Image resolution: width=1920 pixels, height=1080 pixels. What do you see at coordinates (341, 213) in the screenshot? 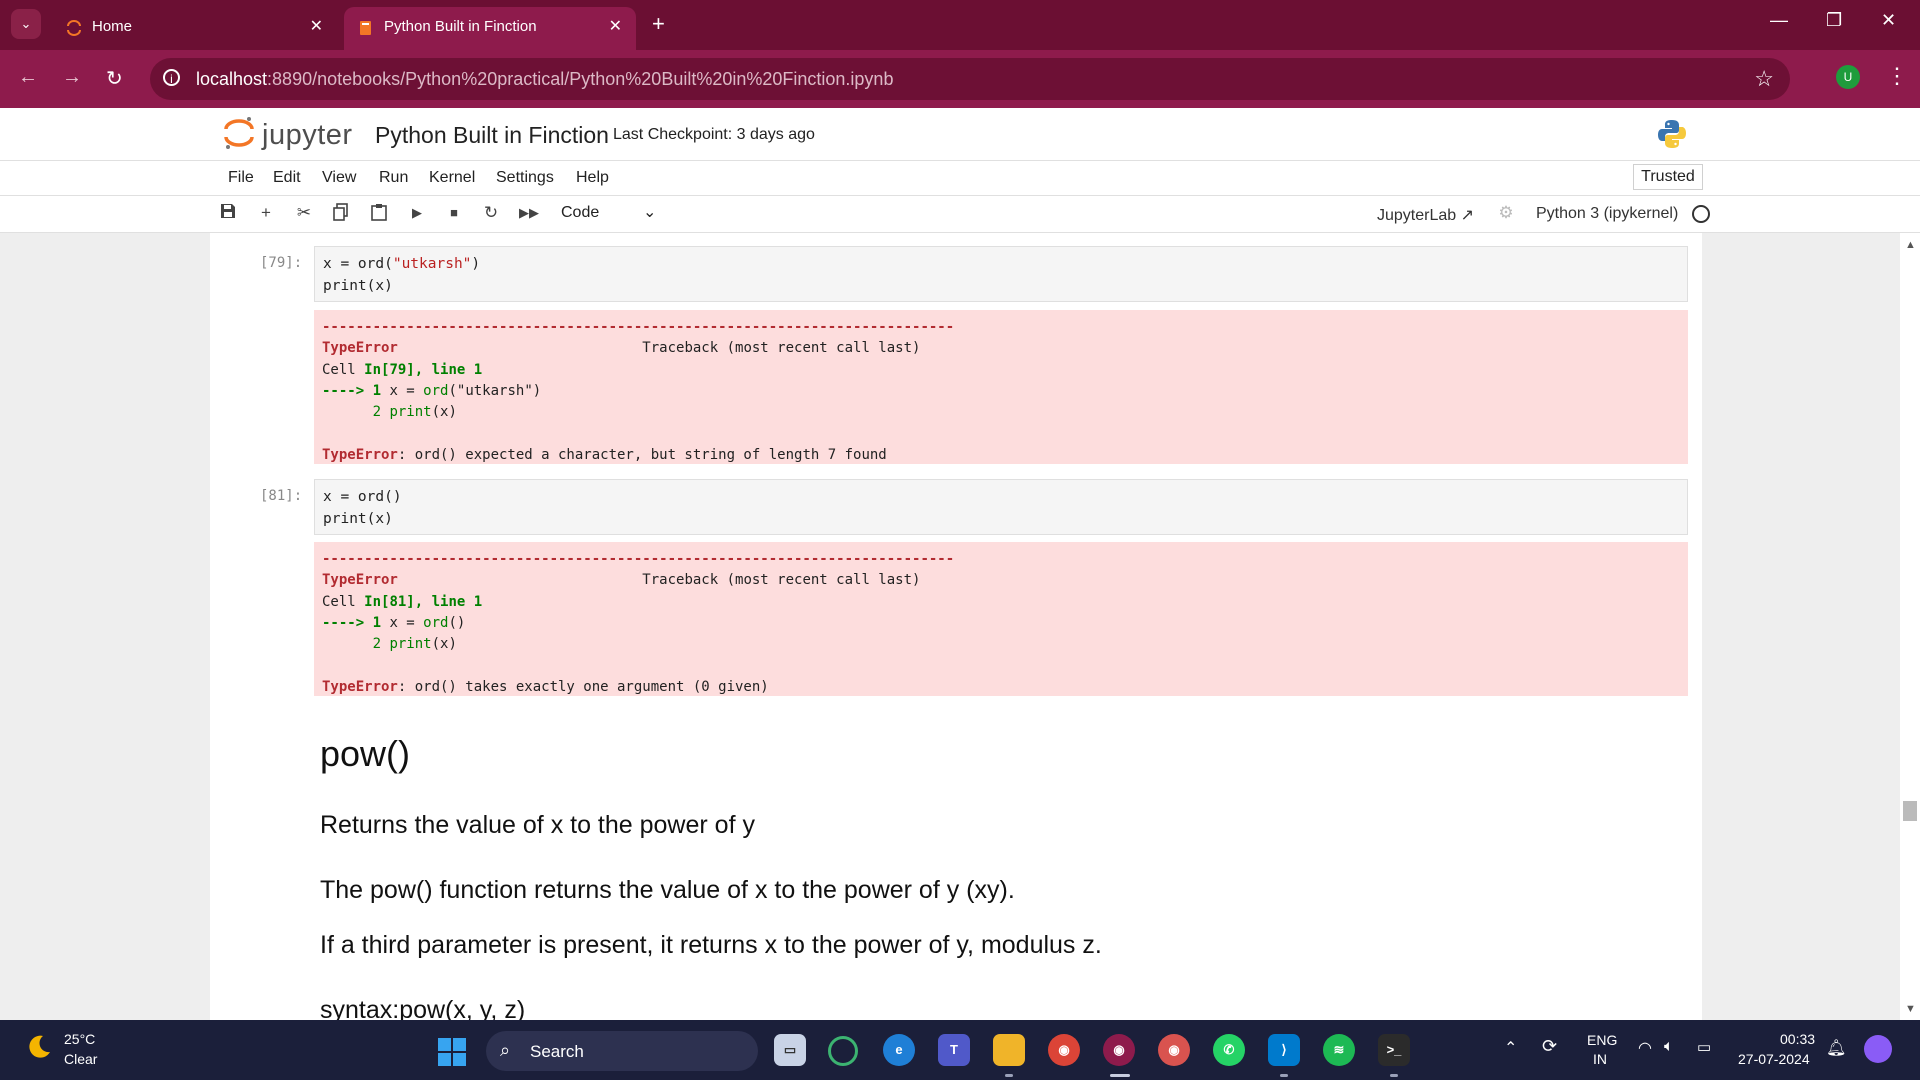
I see `copy-icon` at bounding box center [341, 213].